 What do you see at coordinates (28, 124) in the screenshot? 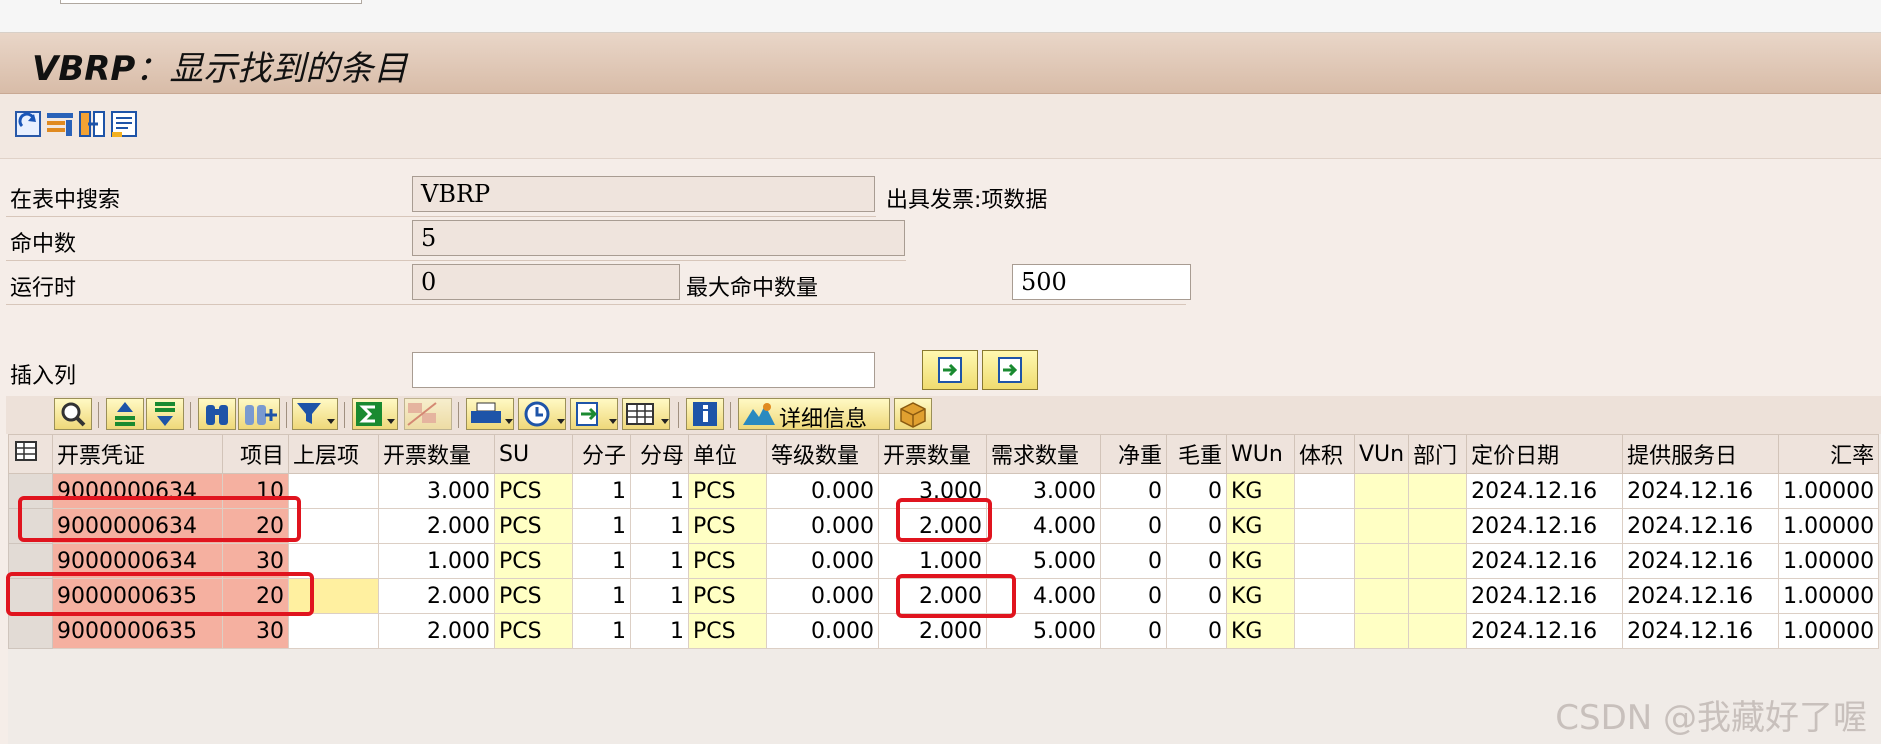
I see `refresh-icon` at bounding box center [28, 124].